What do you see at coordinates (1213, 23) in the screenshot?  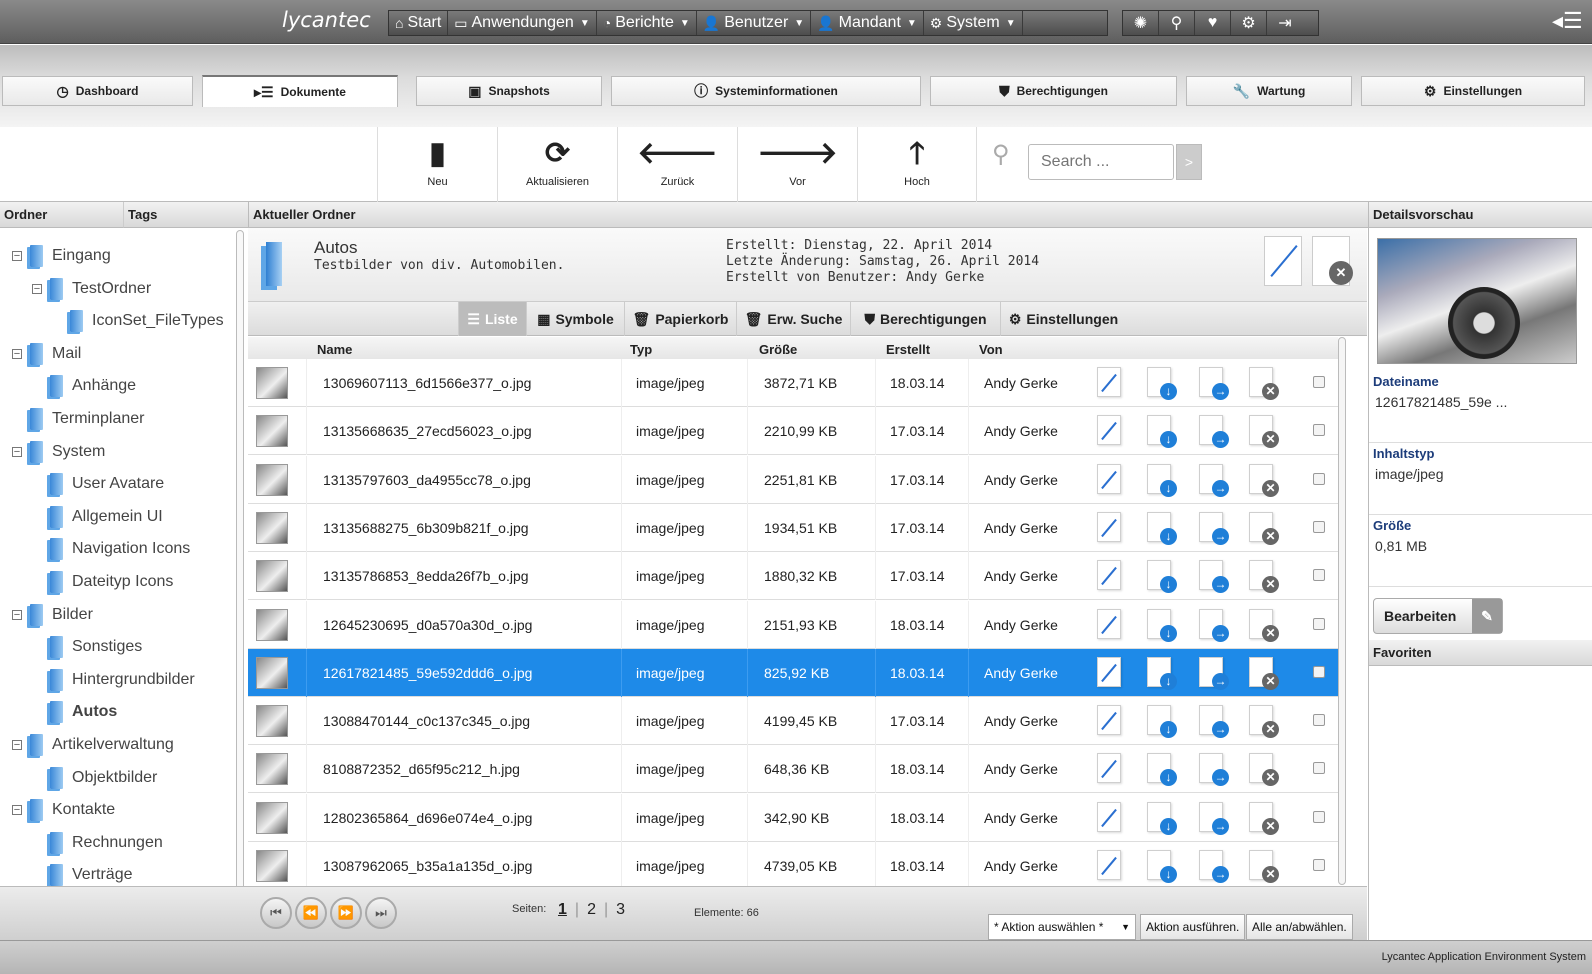 I see `heart-icon: ♥` at bounding box center [1213, 23].